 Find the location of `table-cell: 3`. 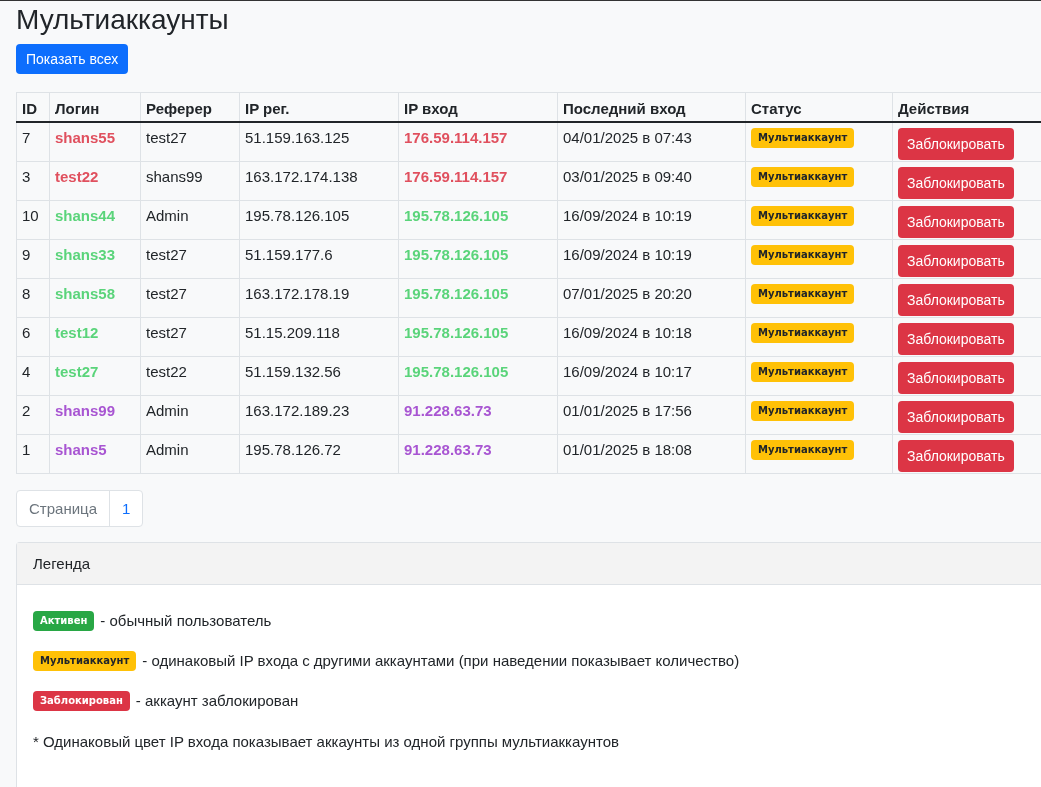

table-cell: 3 is located at coordinates (33, 180).